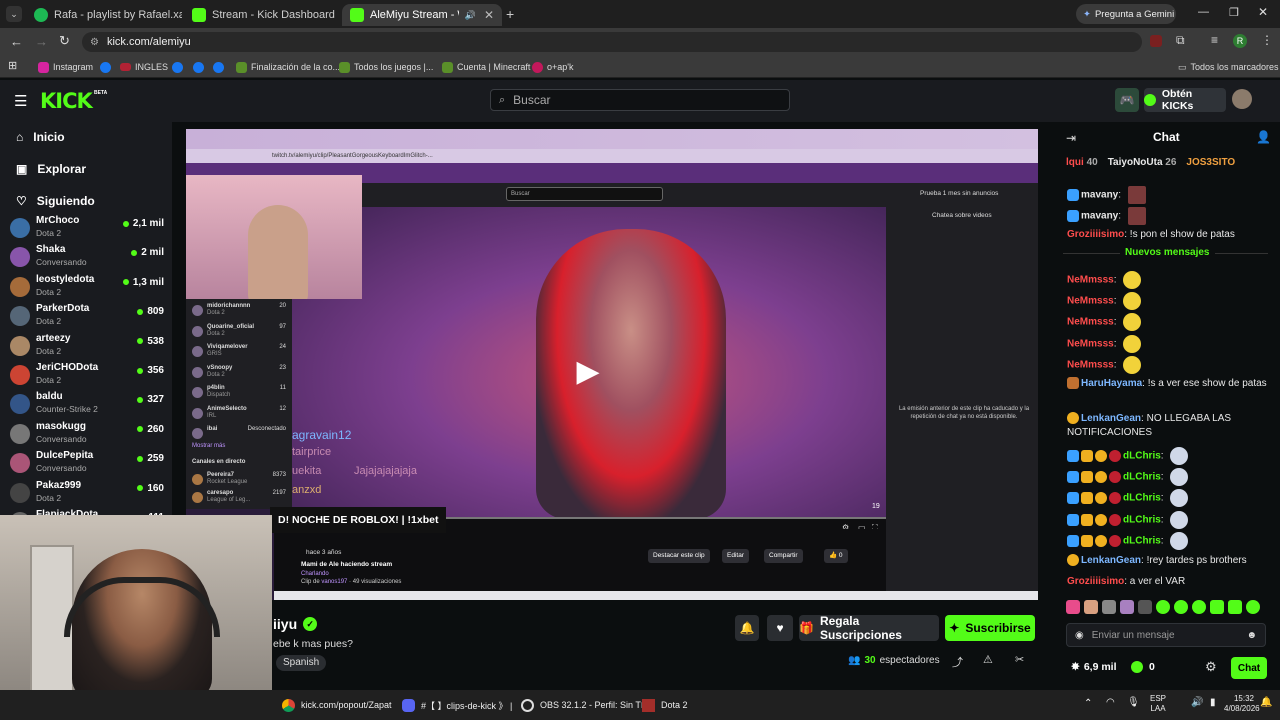  What do you see at coordinates (836, 556) in the screenshot?
I see `like-button: 👍 0` at bounding box center [836, 556].